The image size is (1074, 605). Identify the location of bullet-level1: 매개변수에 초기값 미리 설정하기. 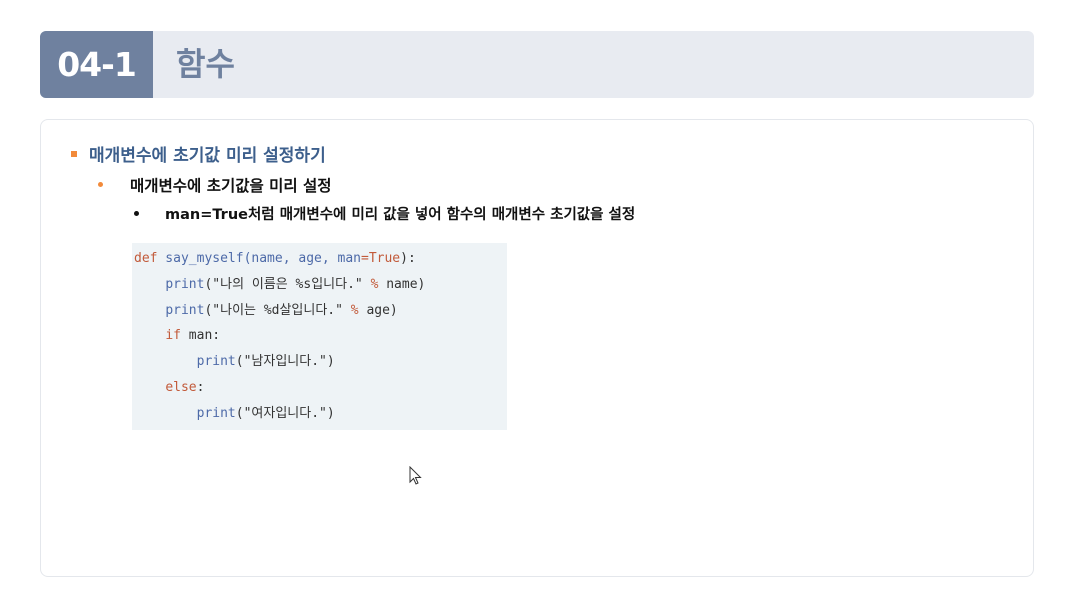
(198, 156).